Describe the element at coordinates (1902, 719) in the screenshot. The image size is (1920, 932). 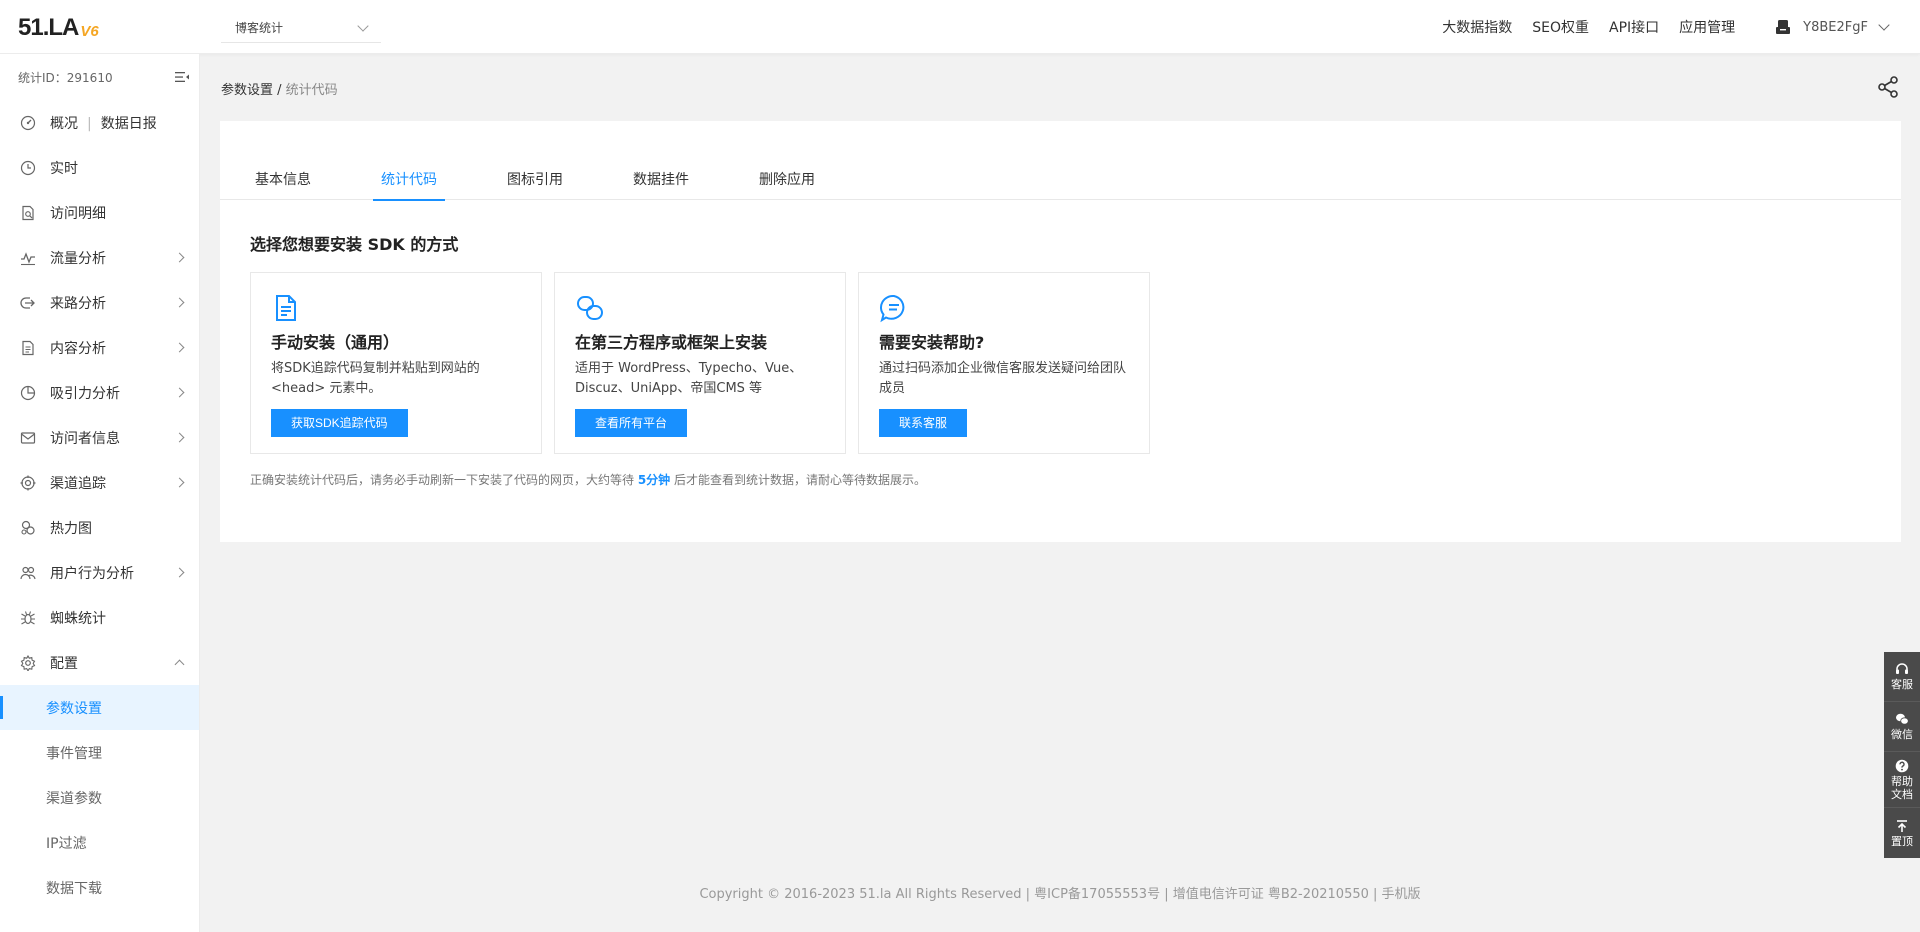
I see `wechat-icon` at that location.